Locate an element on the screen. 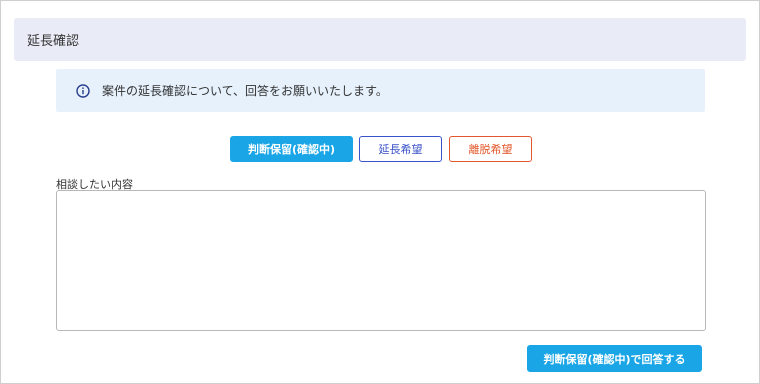 The image size is (760, 384). notice-text: 案件の延長確認について、回答をお願いいたします。 is located at coordinates (245, 91).